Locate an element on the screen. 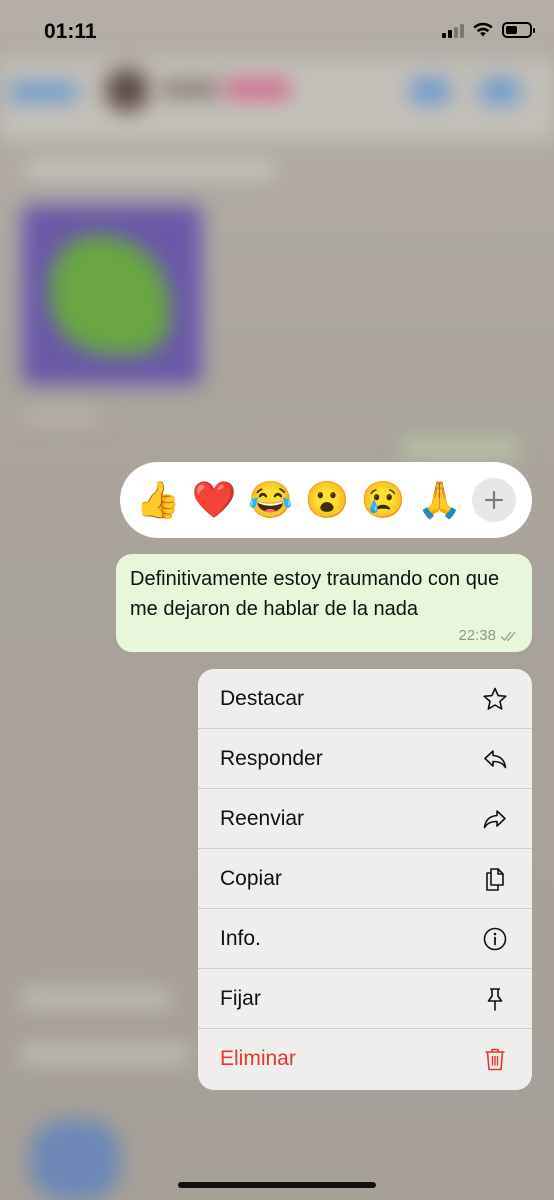 The image size is (554, 1200). home-indicator is located at coordinates (277, 1185).